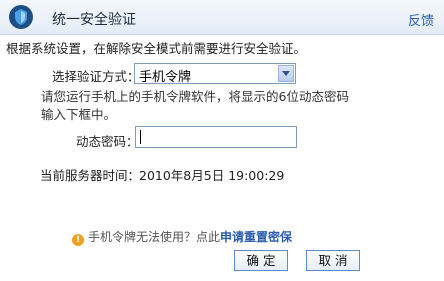 The width and height of the screenshot is (444, 281). I want to click on info-icon: !, so click(78, 240).